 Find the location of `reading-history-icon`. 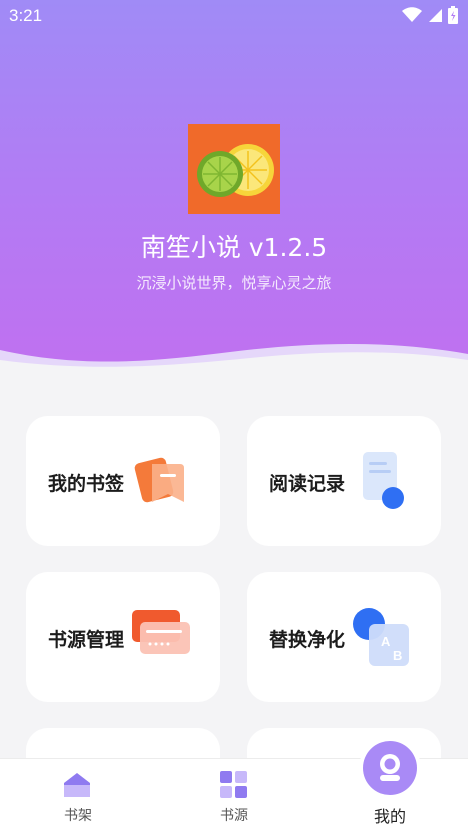

reading-history-icon is located at coordinates (383, 482).